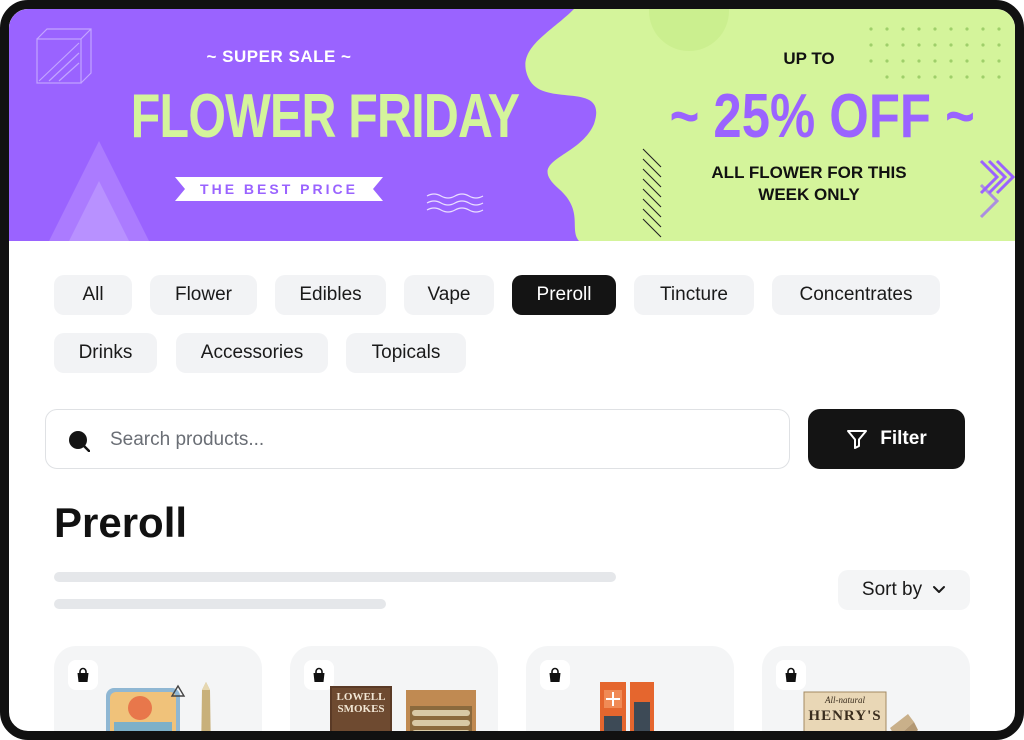  Describe the element at coordinates (845, 700) in the screenshot. I see `product-package-sublabel: All-natural` at that location.